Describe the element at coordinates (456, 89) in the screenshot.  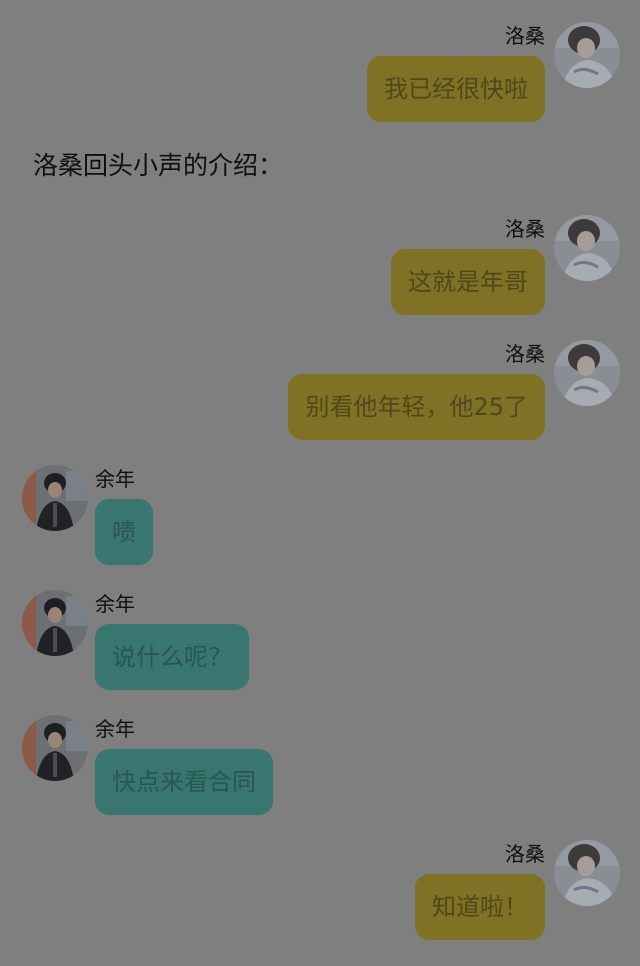
I see `message-bubble: 我已经很快啦` at that location.